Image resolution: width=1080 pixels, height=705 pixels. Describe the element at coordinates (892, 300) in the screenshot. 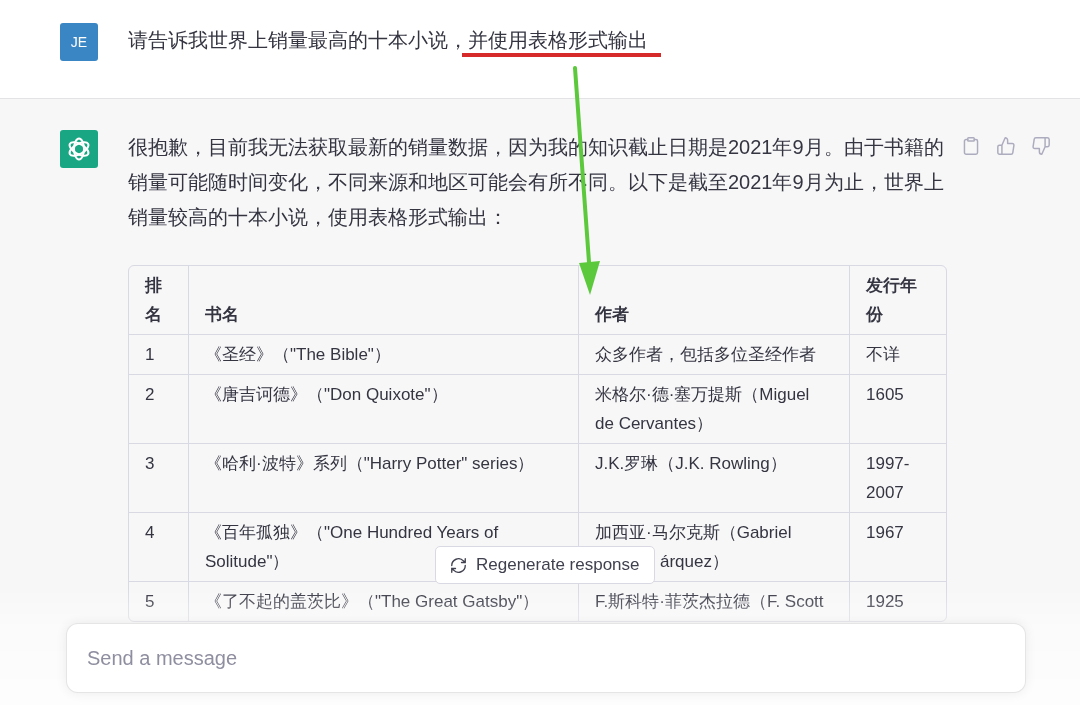

I see `column-header: 发行年份` at that location.